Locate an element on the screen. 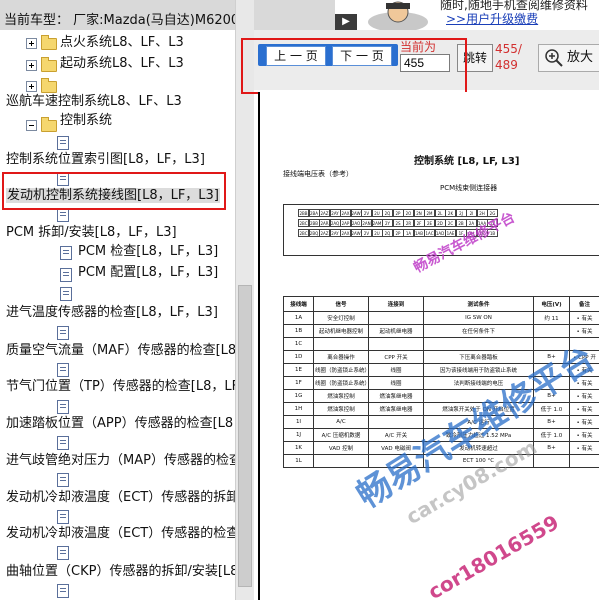 Image resolution: width=599 pixels, height=604 pixels. connector-pin: 2I is located at coordinates (471, 213).